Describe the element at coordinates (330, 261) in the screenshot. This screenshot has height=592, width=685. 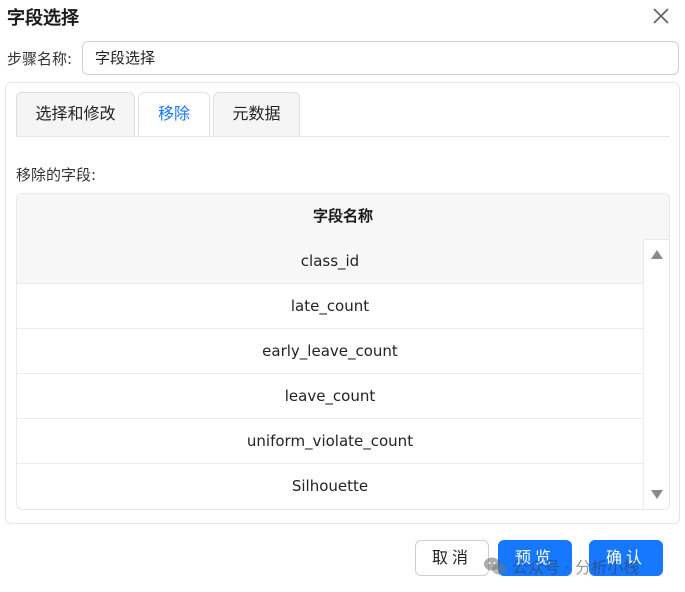
I see `table-row: class_id` at that location.